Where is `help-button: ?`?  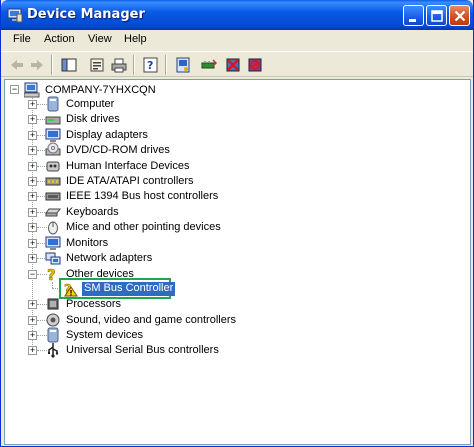 help-button: ? is located at coordinates (151, 65).